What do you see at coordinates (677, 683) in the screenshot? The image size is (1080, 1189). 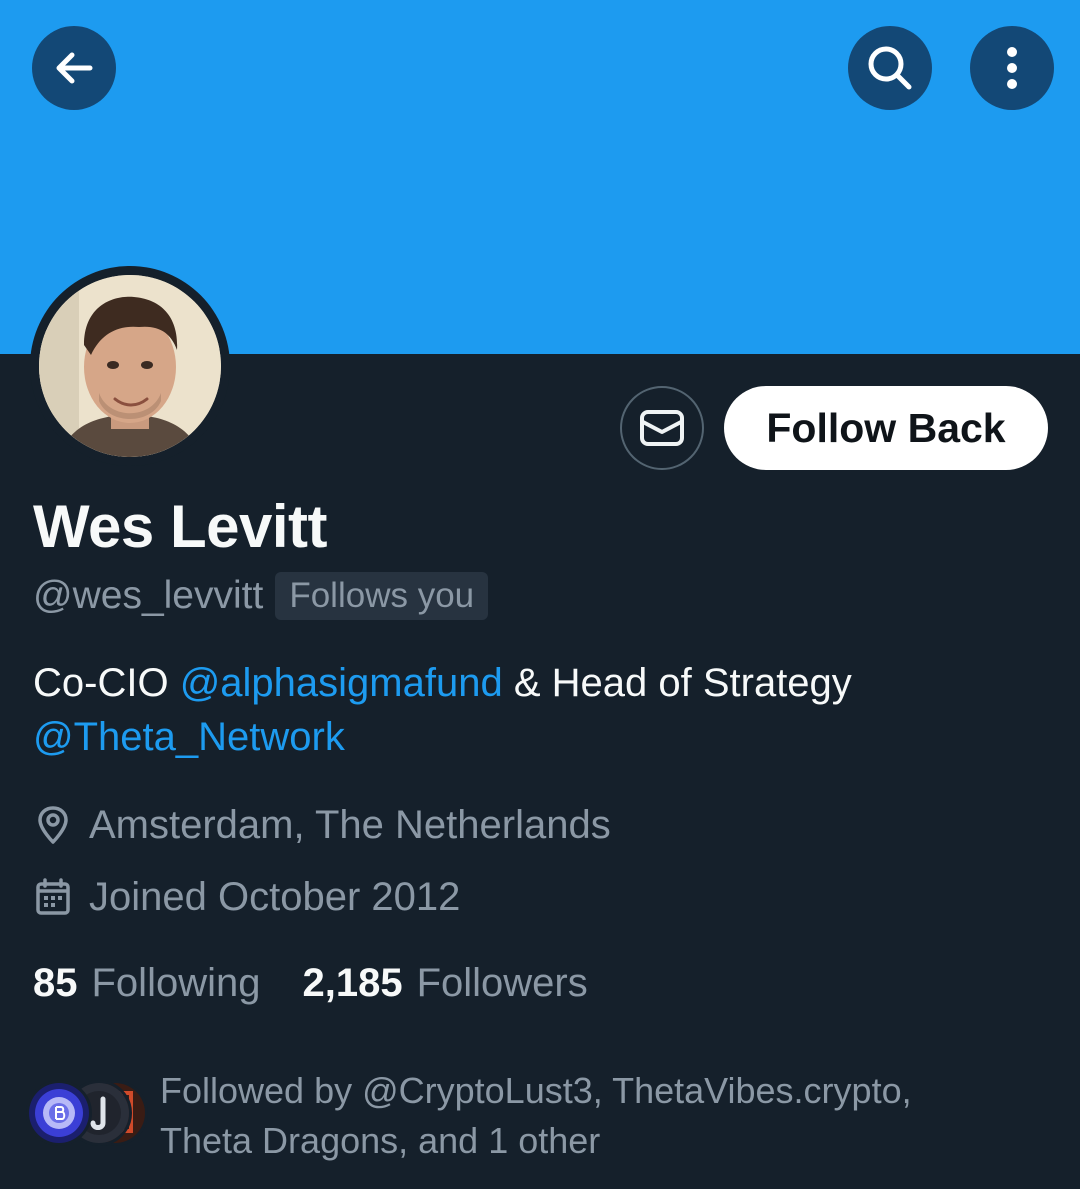 I see `bio-text: & Head of Strategy` at bounding box center [677, 683].